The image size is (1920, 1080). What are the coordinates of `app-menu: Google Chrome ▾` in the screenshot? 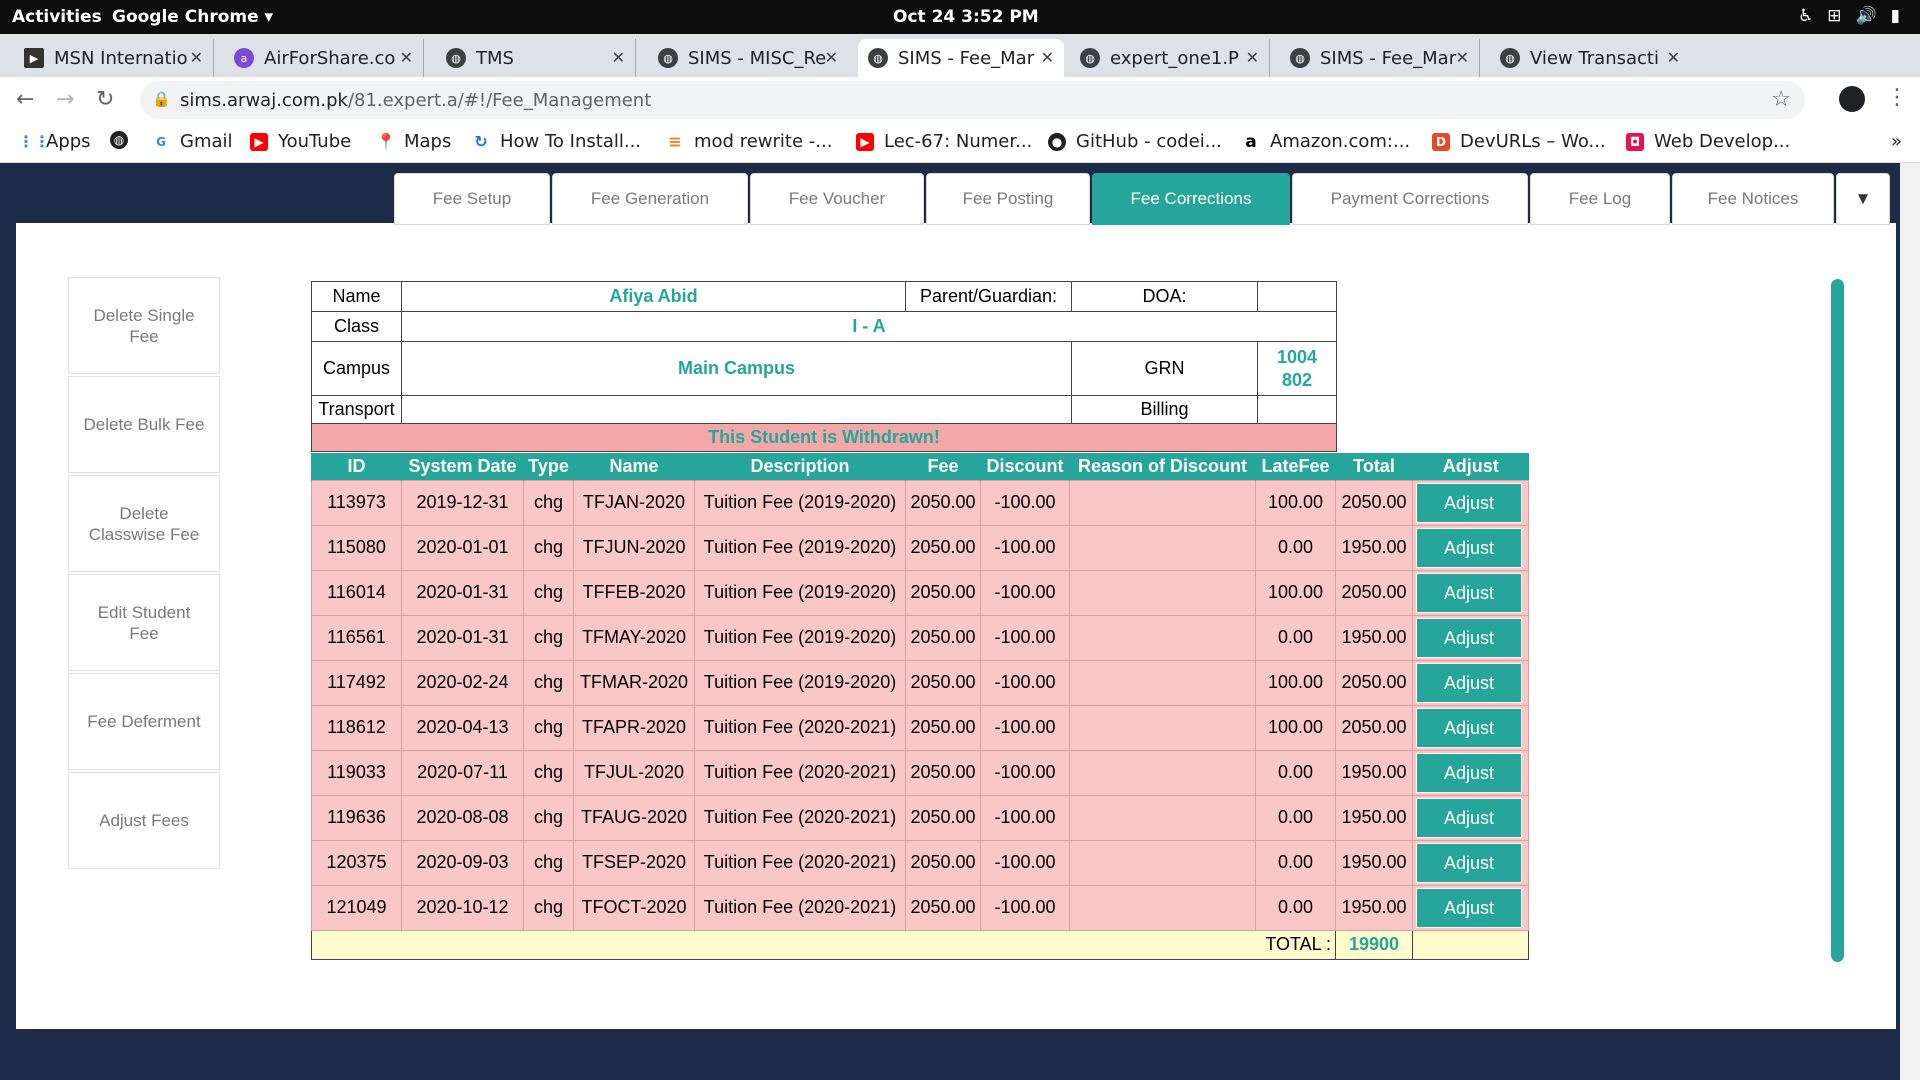 It's located at (192, 17).